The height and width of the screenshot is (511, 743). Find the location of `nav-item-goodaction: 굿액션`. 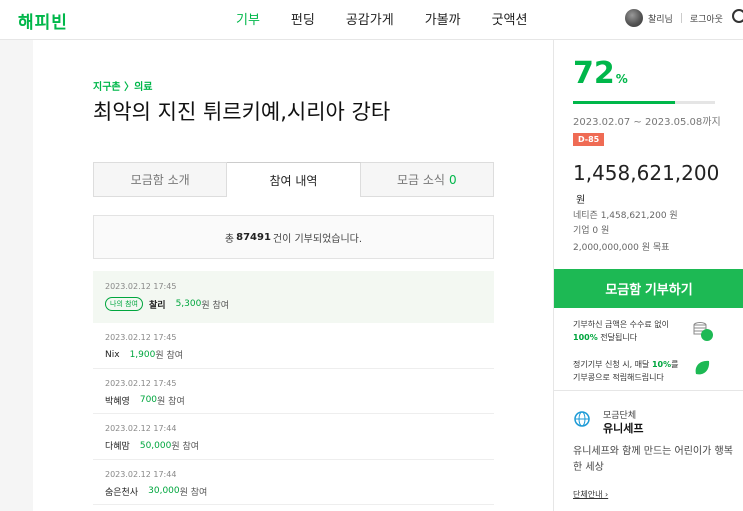

nav-item-goodaction: 굿액션 is located at coordinates (510, 18).